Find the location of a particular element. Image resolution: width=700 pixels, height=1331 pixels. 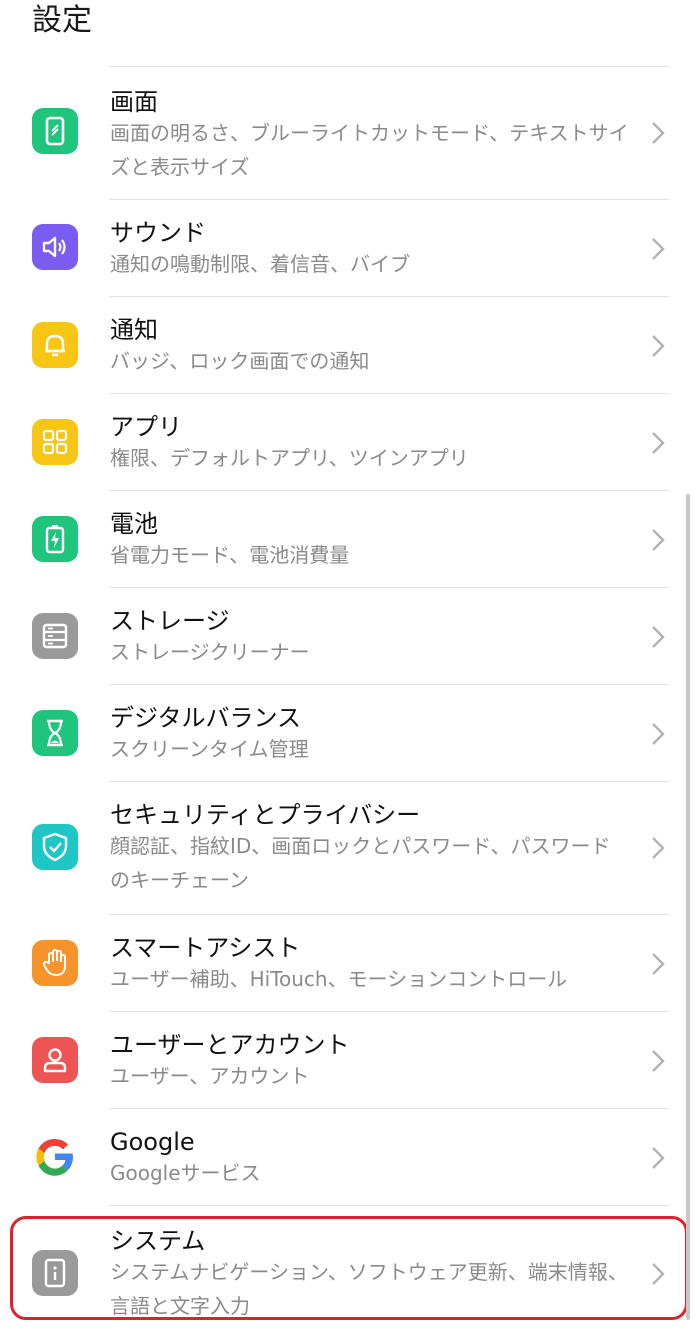

apps-grid-icon is located at coordinates (55, 442).